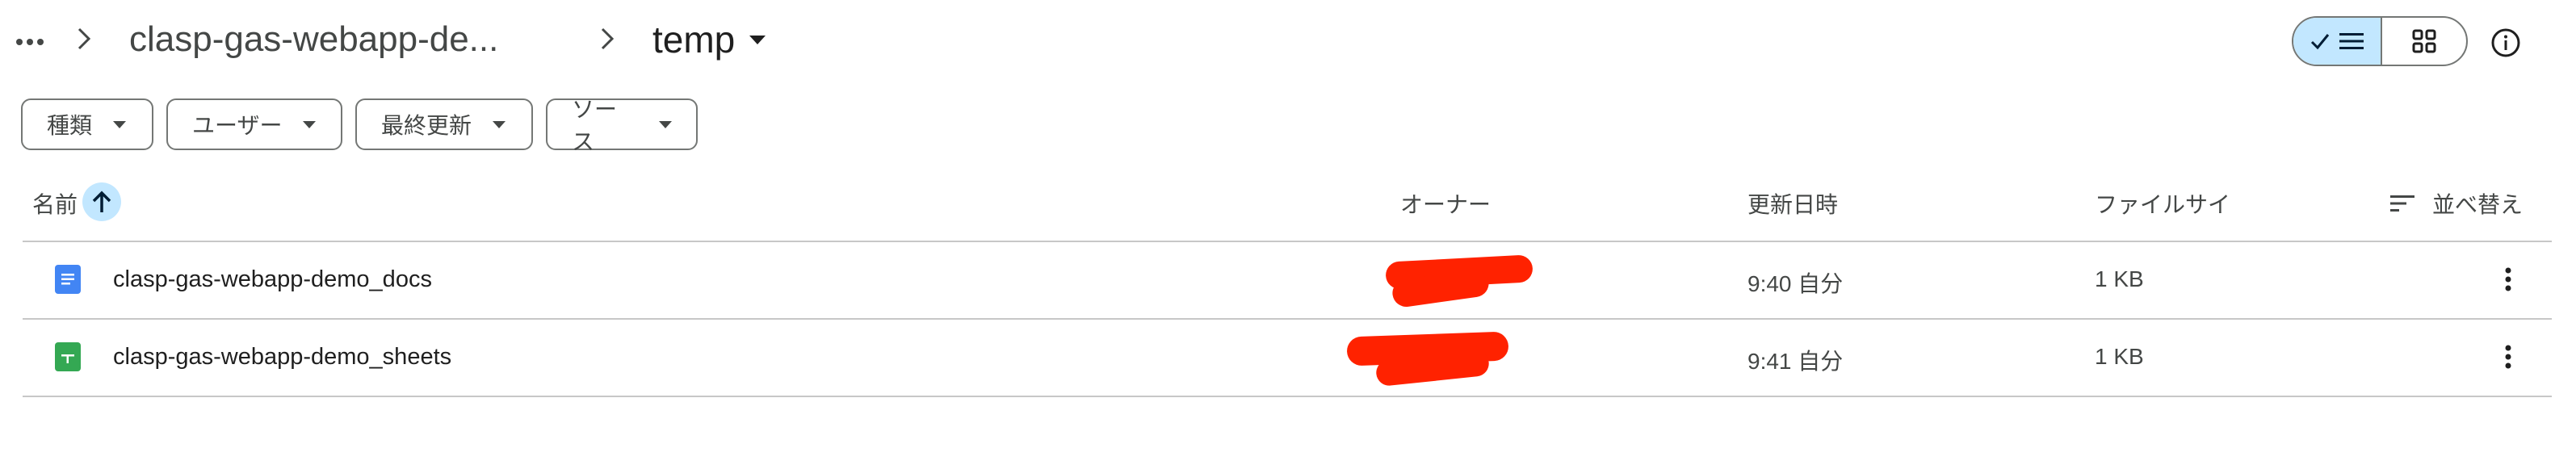 Image resolution: width=2576 pixels, height=465 pixels. Describe the element at coordinates (1795, 361) in the screenshot. I see `modified-time: 9:41 自分` at that location.